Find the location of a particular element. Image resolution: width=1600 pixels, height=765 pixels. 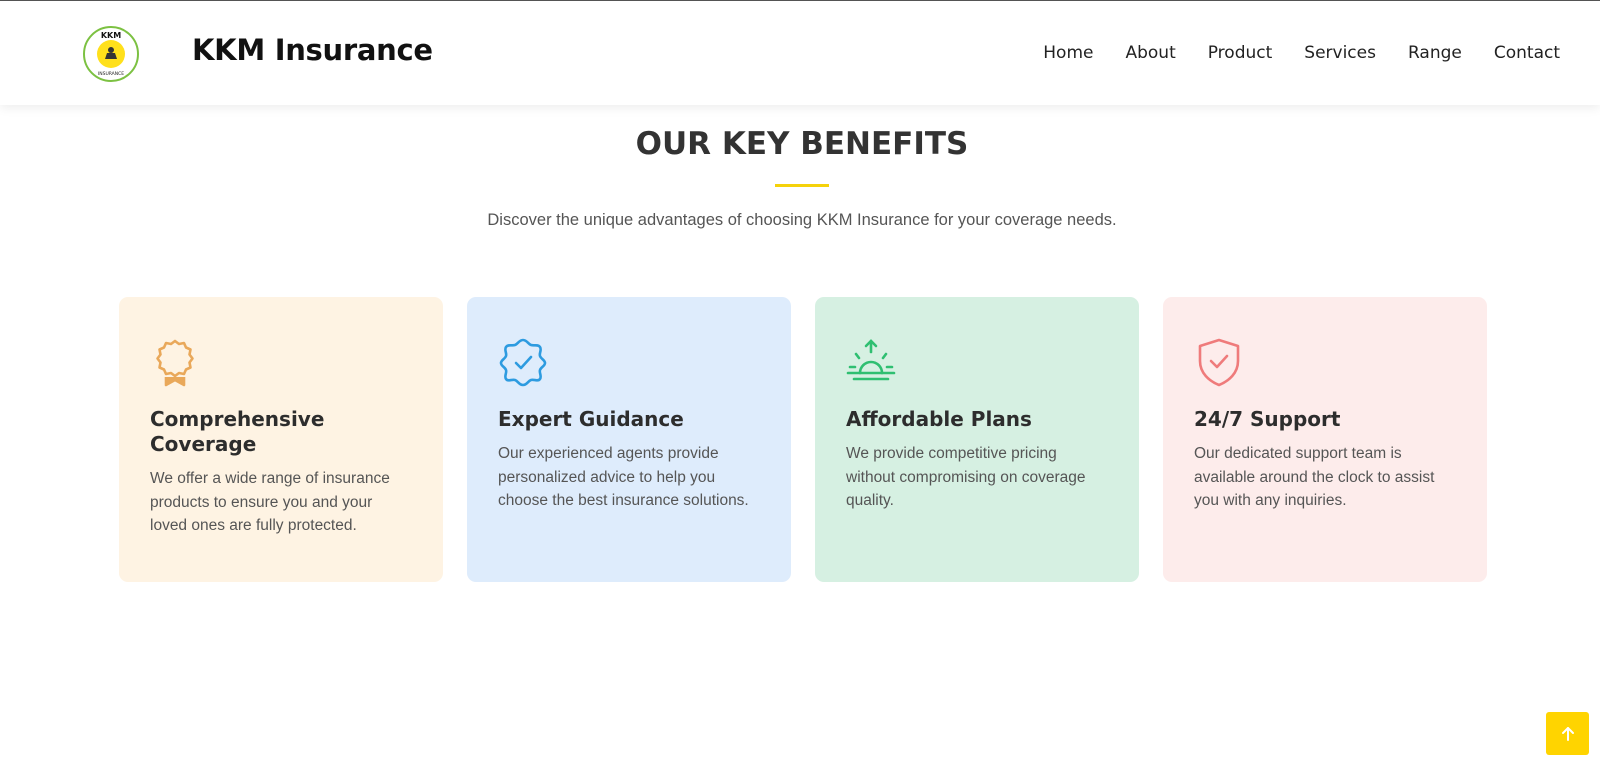

section-title: OUR KEY BENEFITS is located at coordinates (802, 144).